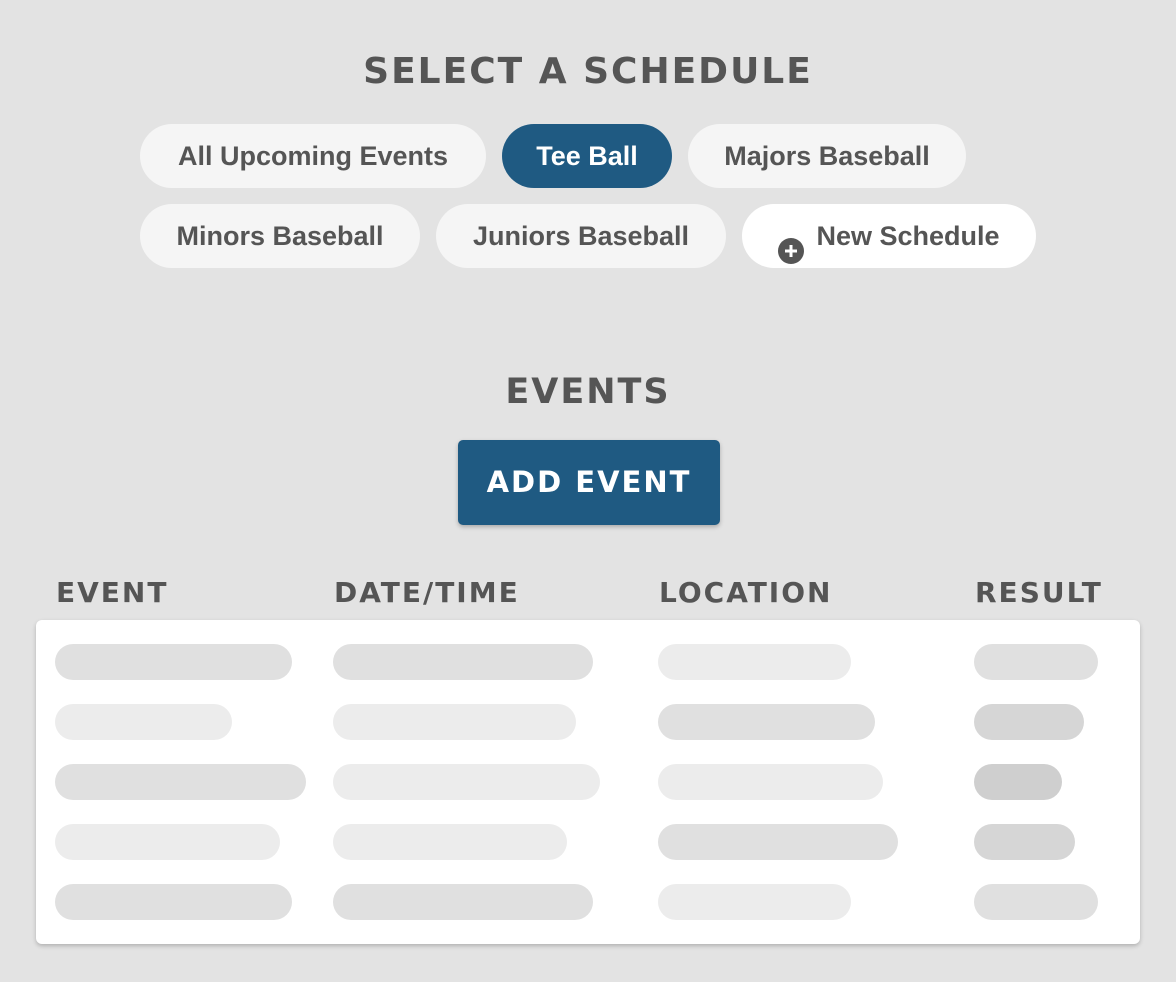 Image resolution: width=1176 pixels, height=982 pixels. What do you see at coordinates (827, 156) in the screenshot?
I see `schedule-majors-baseball: Majors Baseball` at bounding box center [827, 156].